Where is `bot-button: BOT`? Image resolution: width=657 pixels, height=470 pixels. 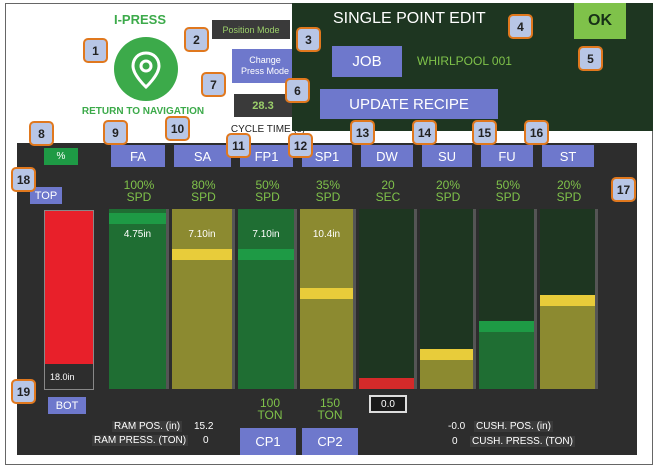
bot-button: BOT is located at coordinates (67, 405).